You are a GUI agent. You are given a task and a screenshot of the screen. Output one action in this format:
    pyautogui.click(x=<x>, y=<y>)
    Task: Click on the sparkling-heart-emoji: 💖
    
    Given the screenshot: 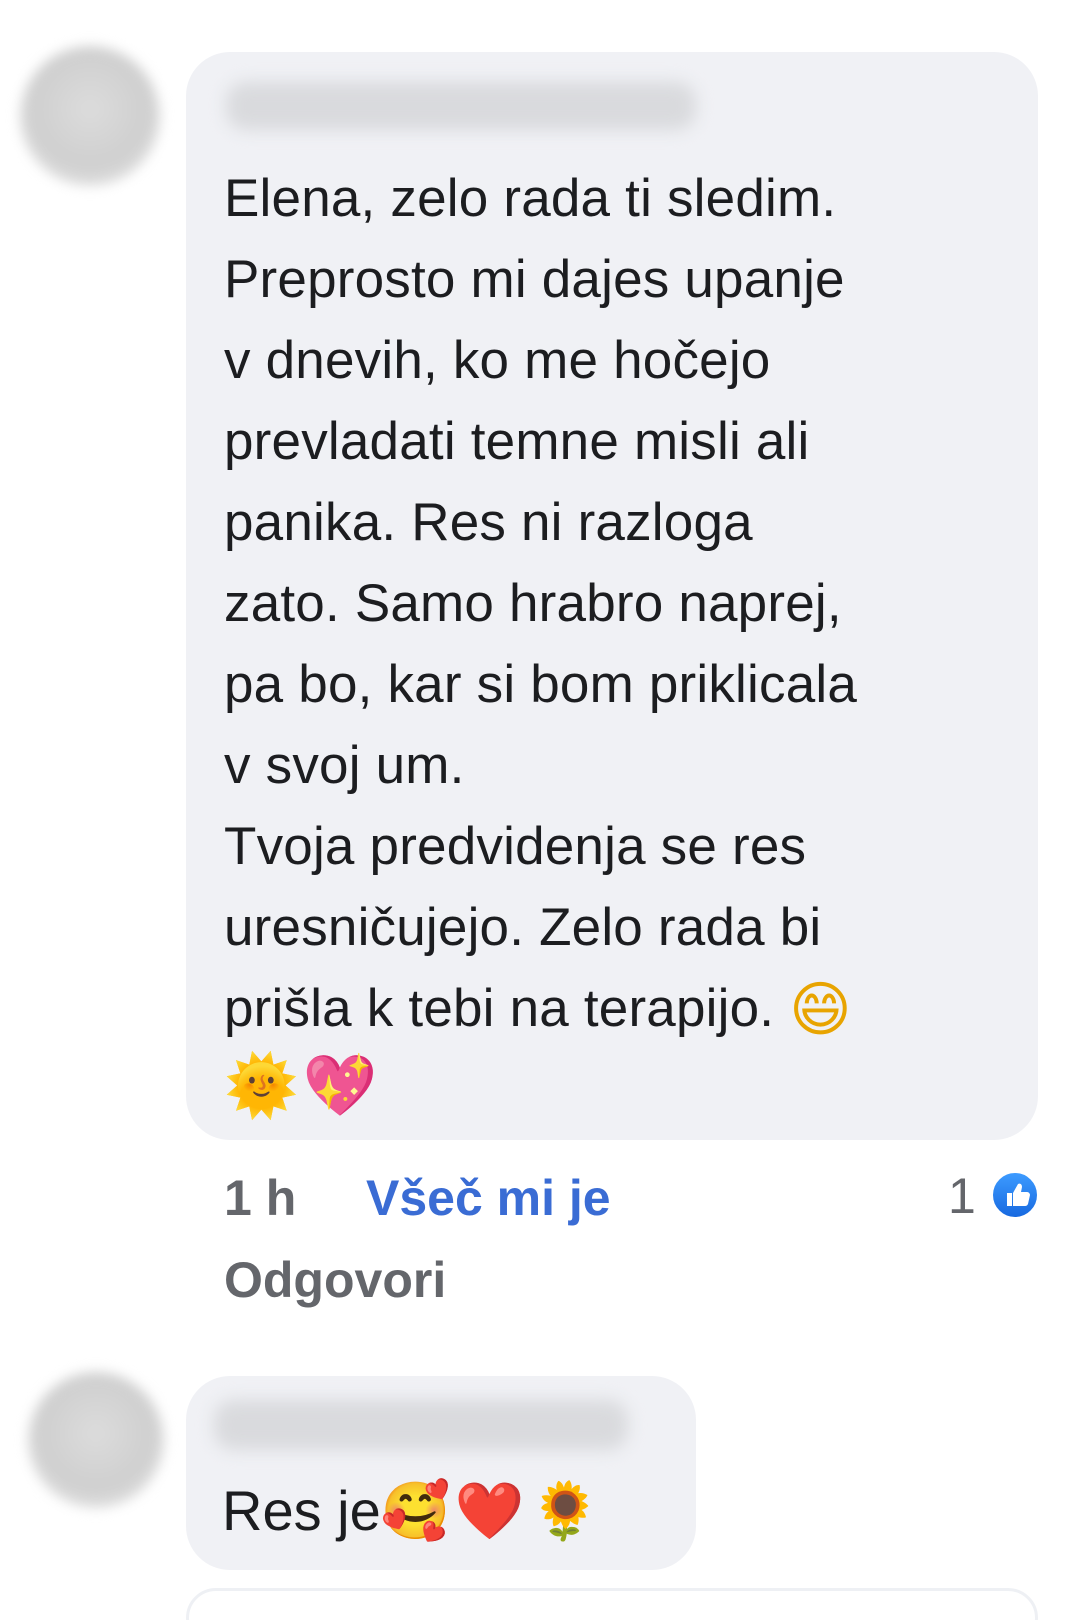 What is the action you would take?
    pyautogui.click(x=340, y=1086)
    